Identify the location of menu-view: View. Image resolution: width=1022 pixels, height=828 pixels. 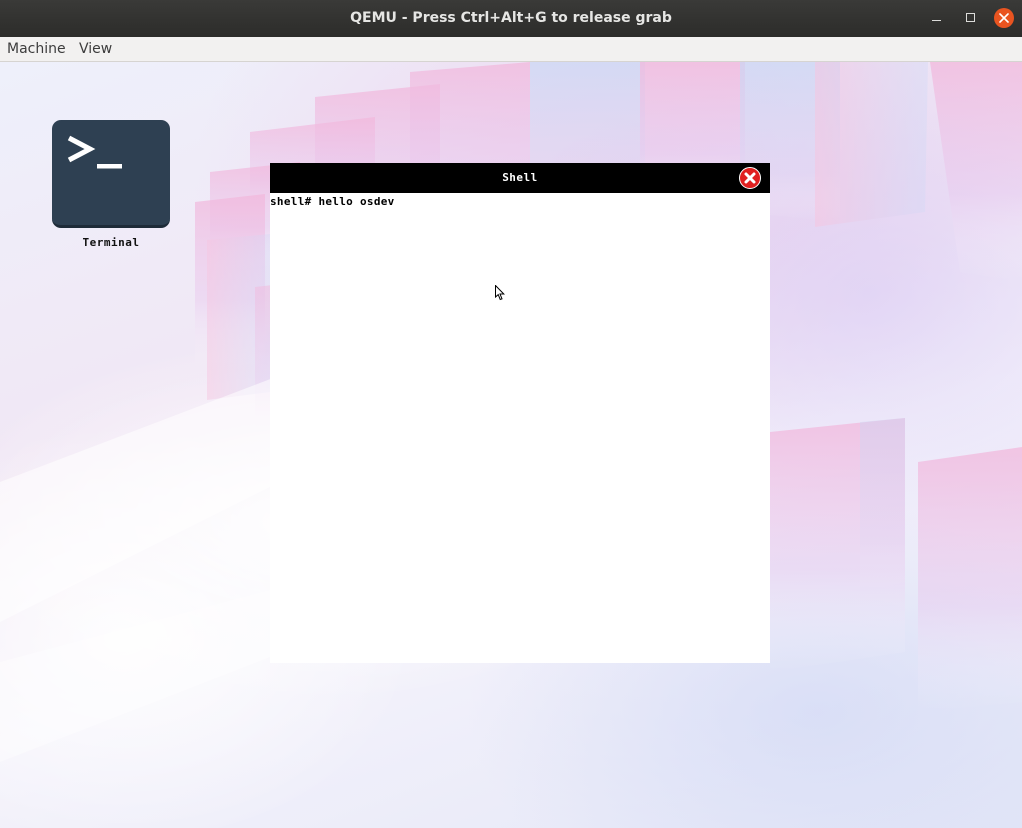
(95, 49).